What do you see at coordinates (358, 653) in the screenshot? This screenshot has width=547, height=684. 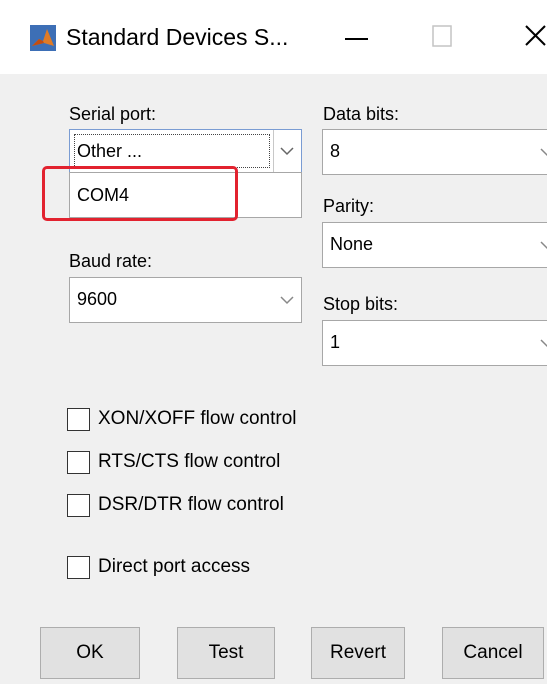 I see `revert-button: Revert` at bounding box center [358, 653].